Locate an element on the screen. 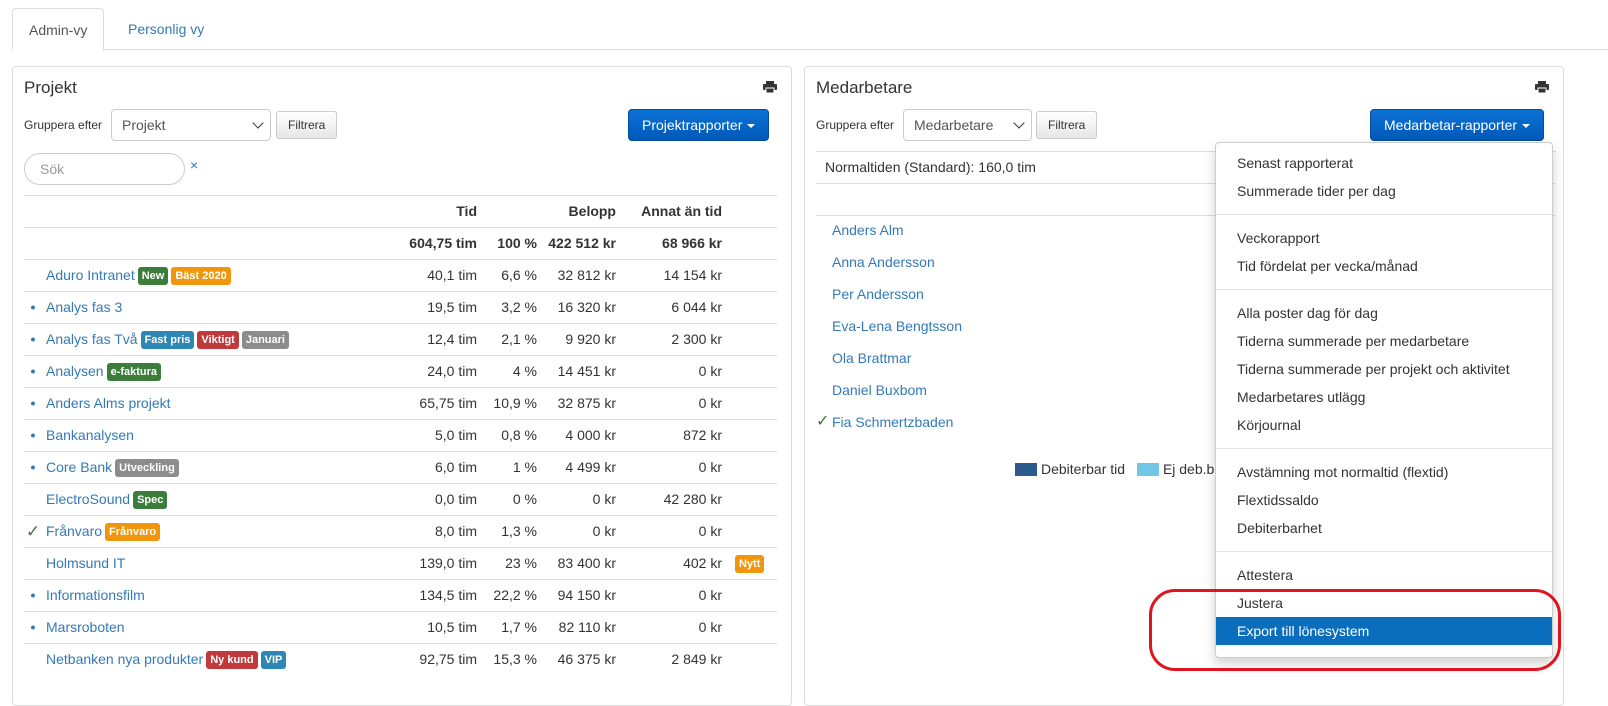 Image resolution: width=1608 pixels, height=706 pixels. project-link: Frånvaro is located at coordinates (74, 531).